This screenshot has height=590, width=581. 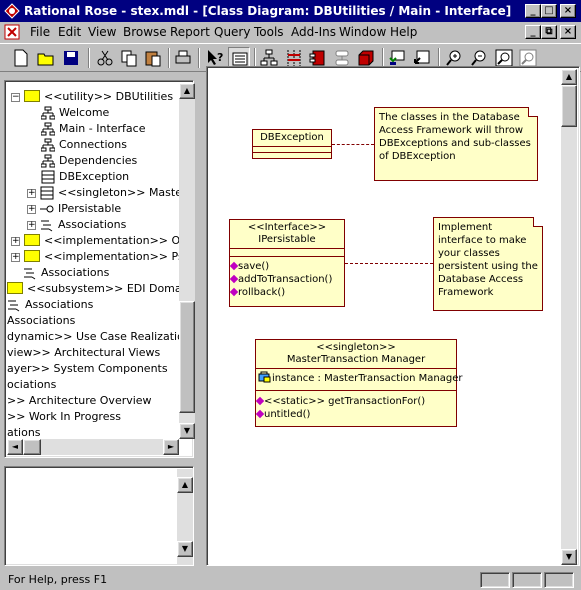 I want to click on tree-node-connections: Connections, so click(x=84, y=145).